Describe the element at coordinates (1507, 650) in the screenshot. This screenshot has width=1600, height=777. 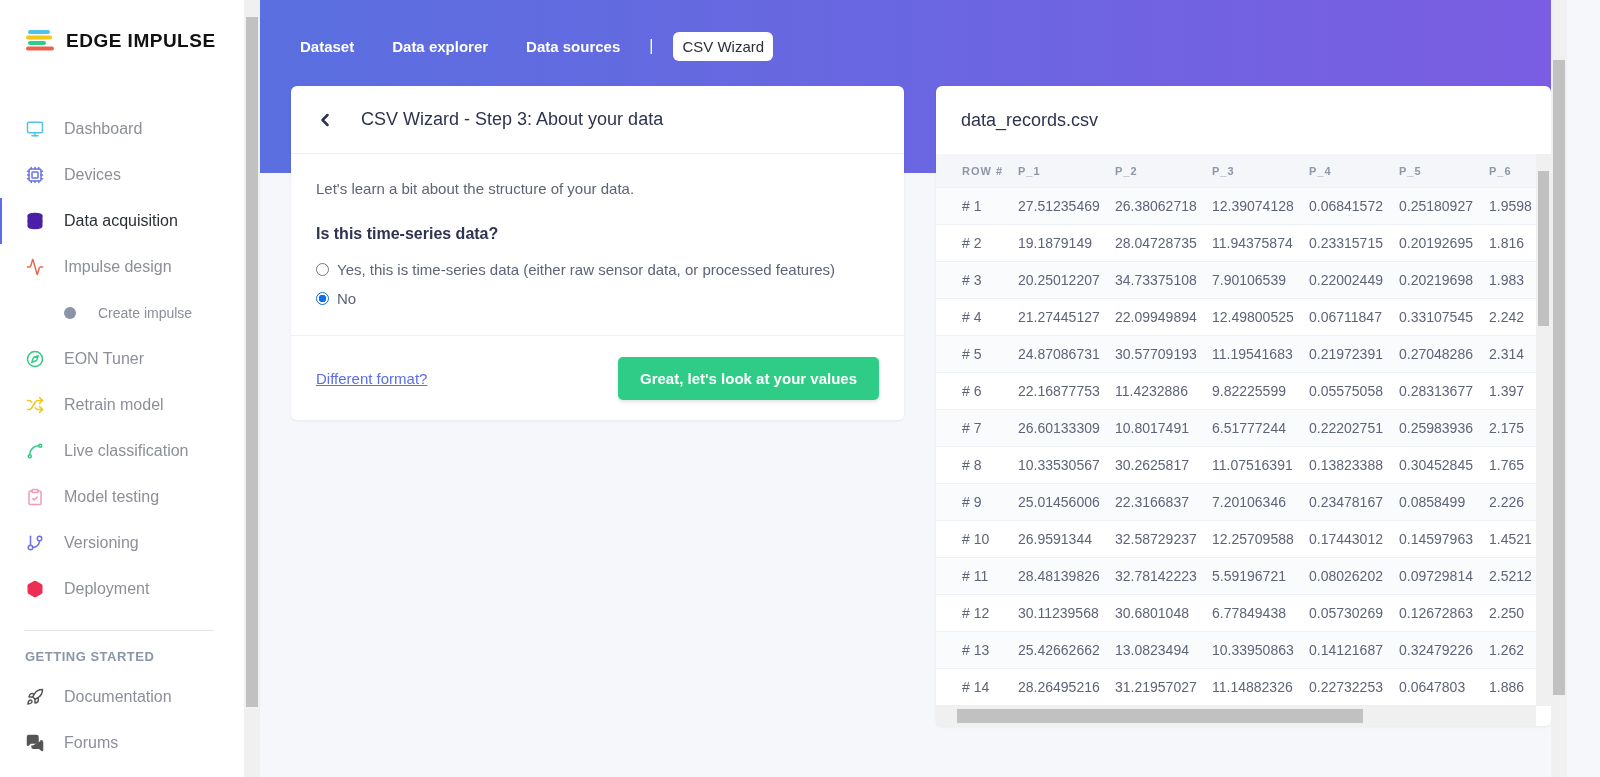
I see `table-cell: 1.262` at that location.